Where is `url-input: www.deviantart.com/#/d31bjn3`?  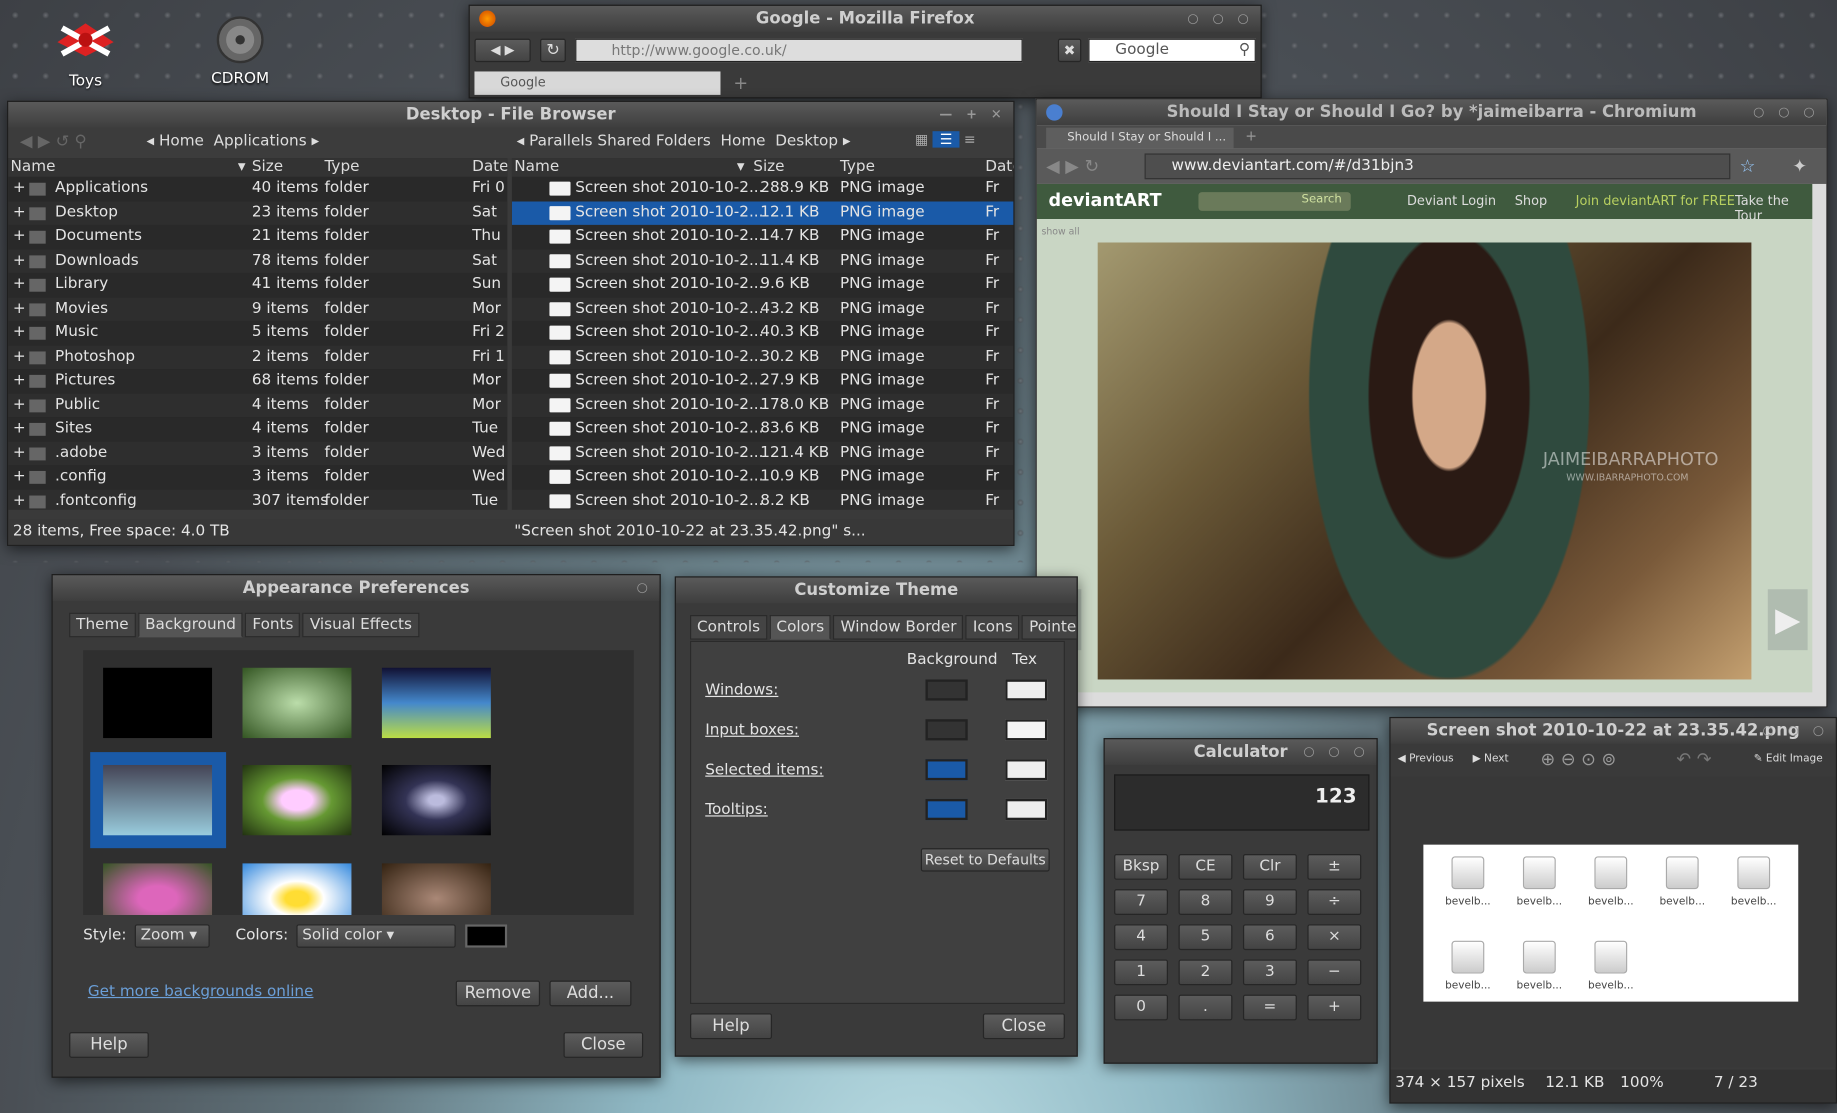 url-input: www.deviantart.com/#/d31bjn3 is located at coordinates (1437, 166).